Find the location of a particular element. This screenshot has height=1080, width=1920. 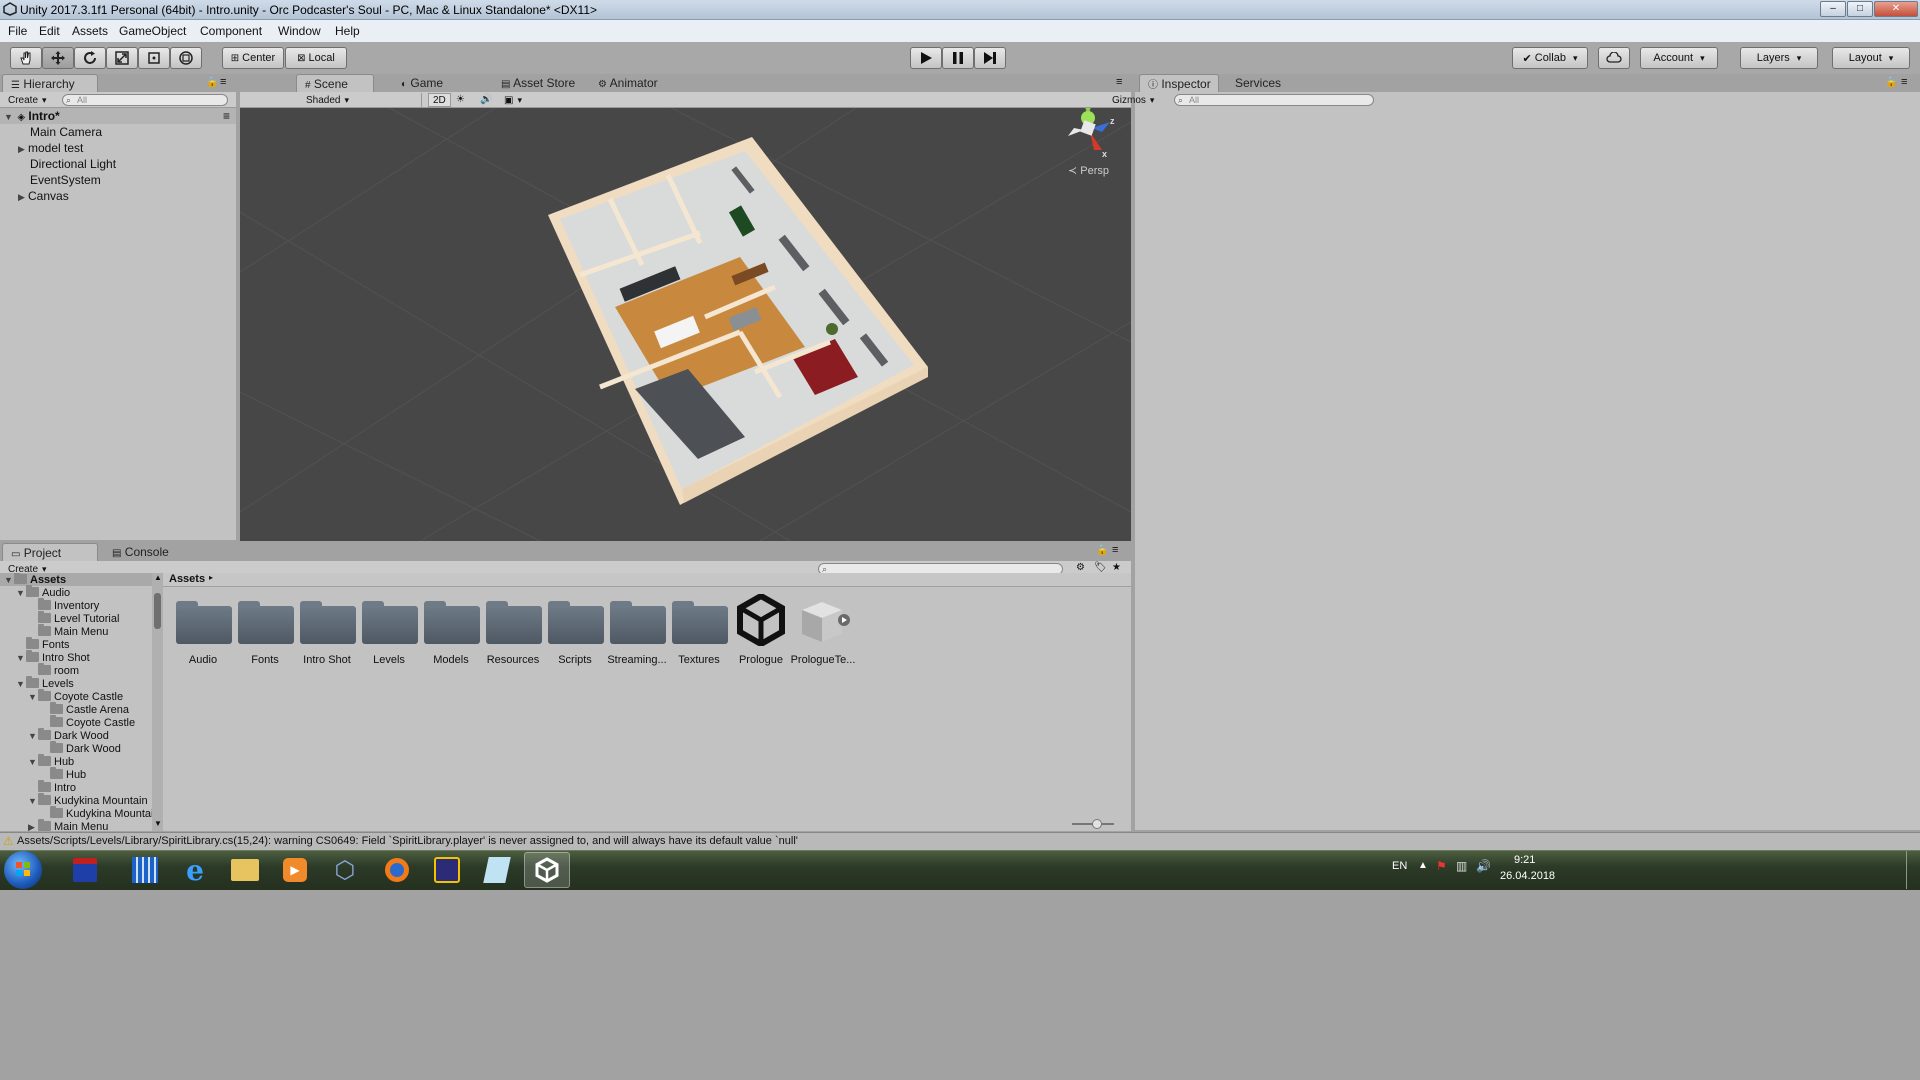

icon-size-slider is located at coordinates (1093, 824).